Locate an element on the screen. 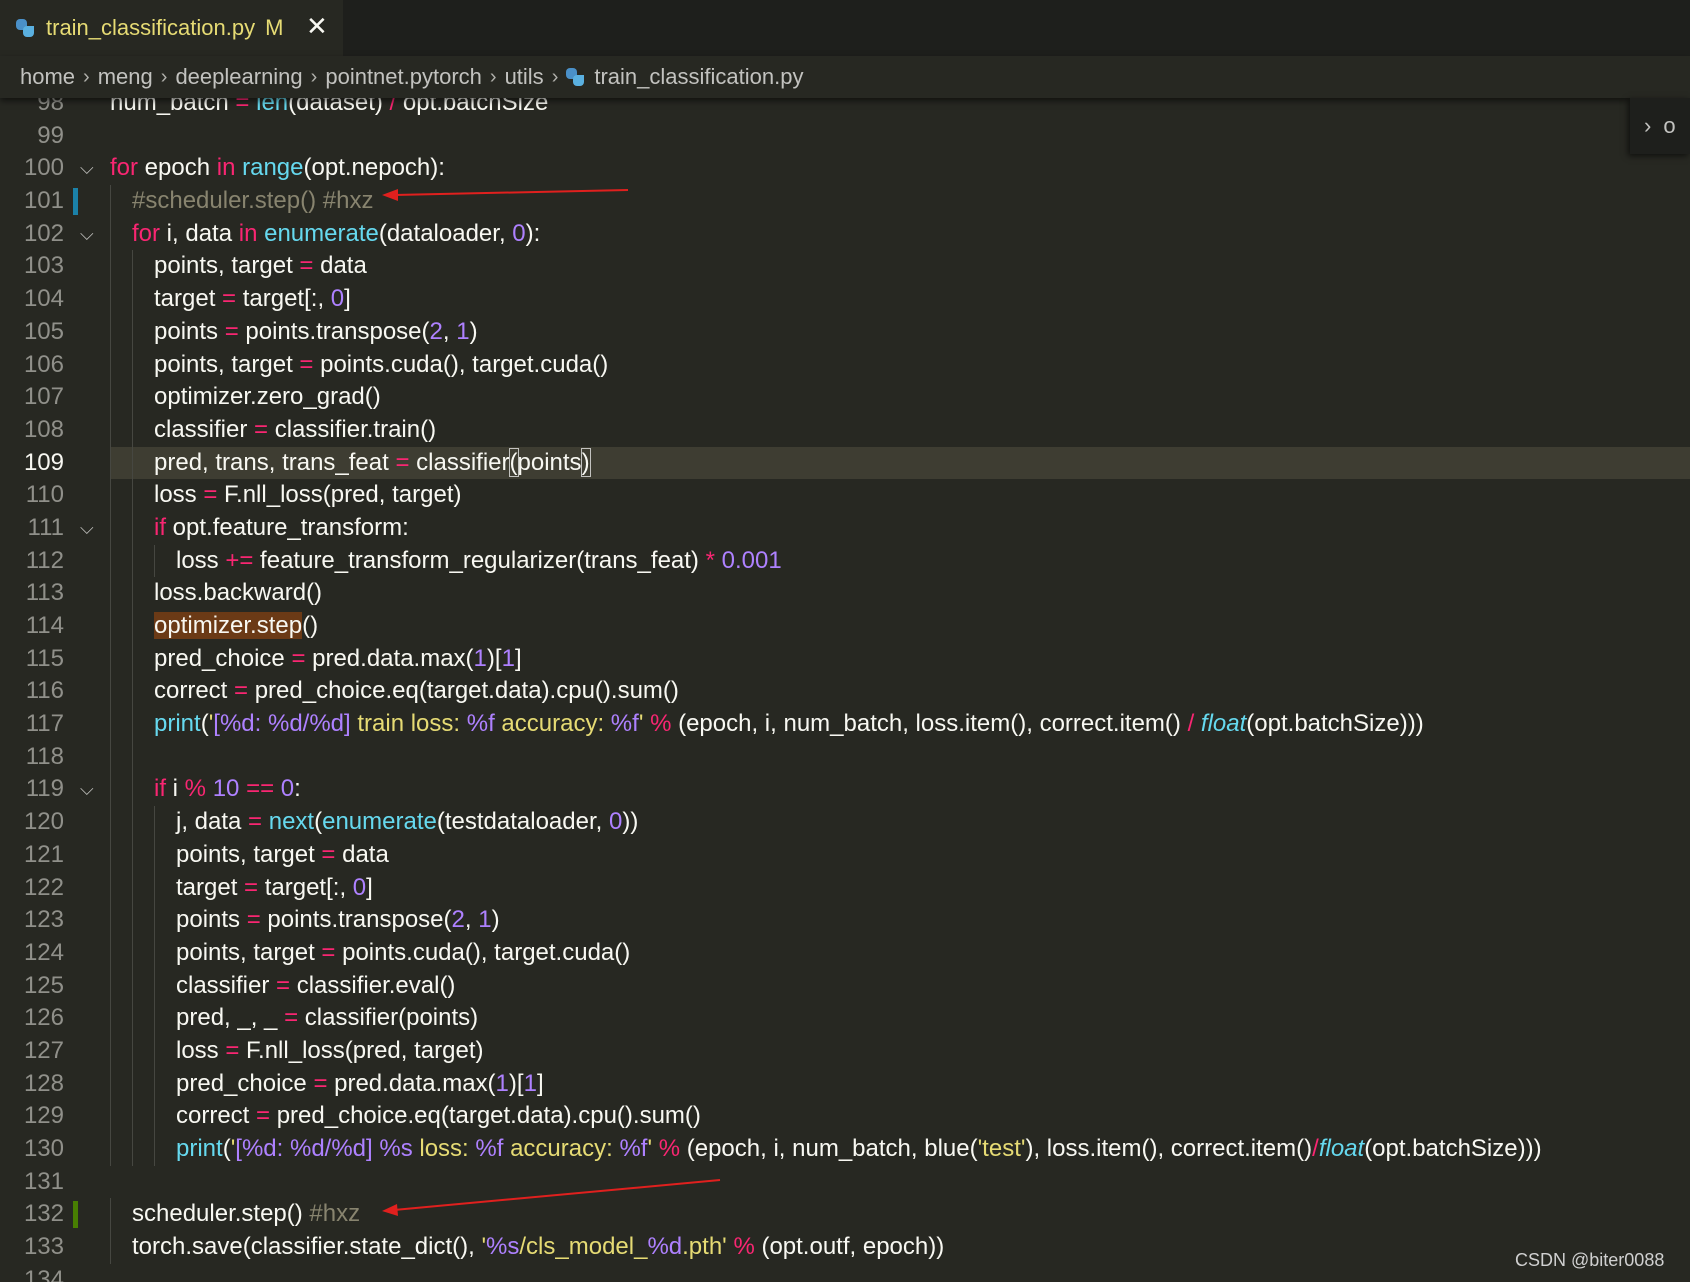 This screenshot has width=1690, height=1282. code-line: 100 ⌵ for epoch in range(opt.nepoch): is located at coordinates (845, 168).